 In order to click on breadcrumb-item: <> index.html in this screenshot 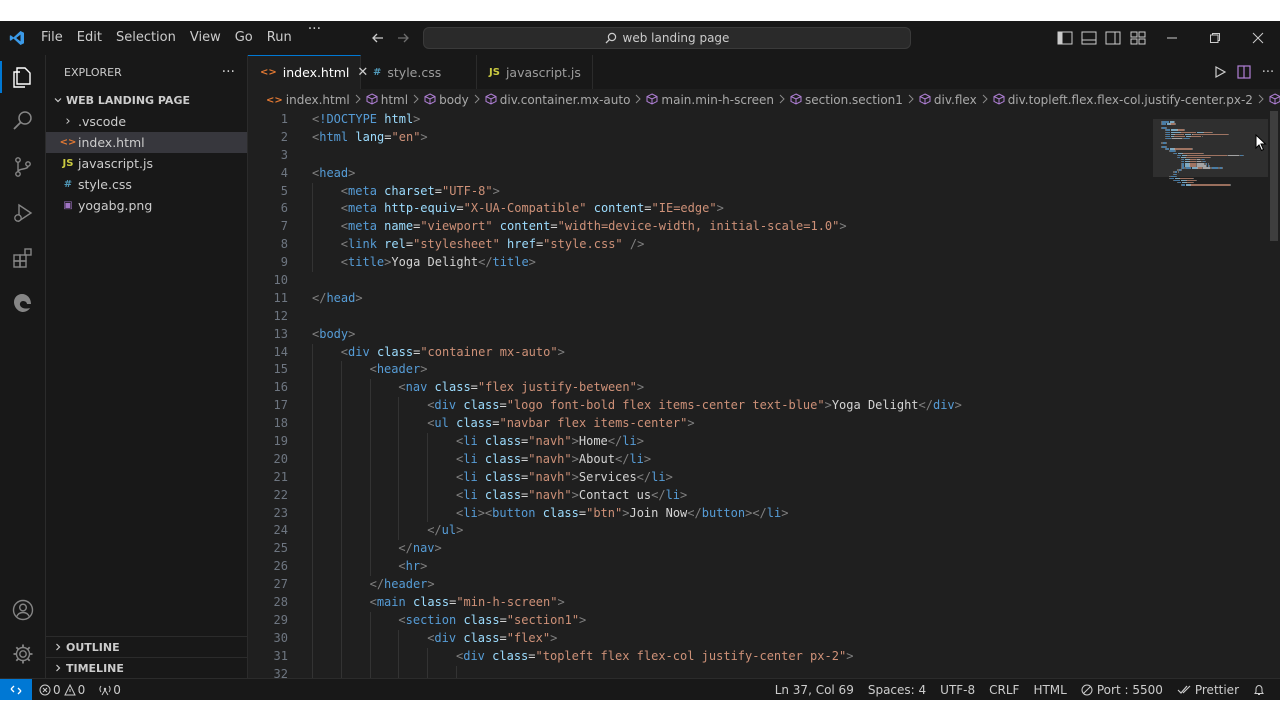, I will do `click(308, 100)`.